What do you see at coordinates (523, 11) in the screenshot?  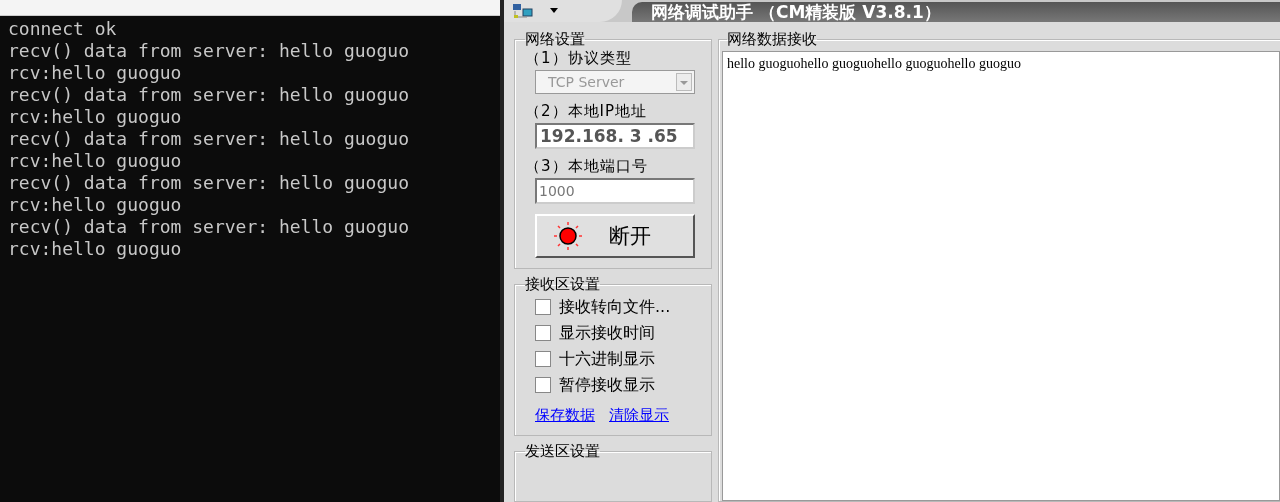 I see `network-computer-icon` at bounding box center [523, 11].